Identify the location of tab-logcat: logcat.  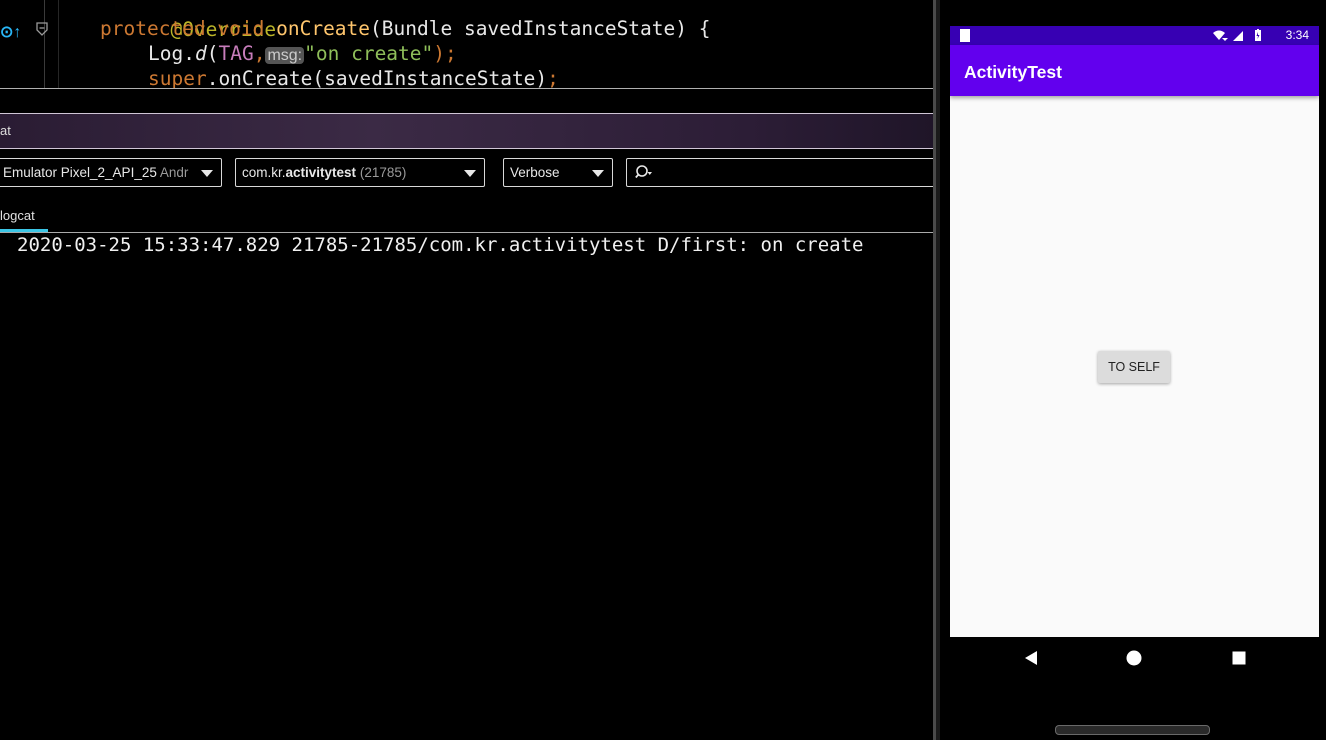
(17, 215).